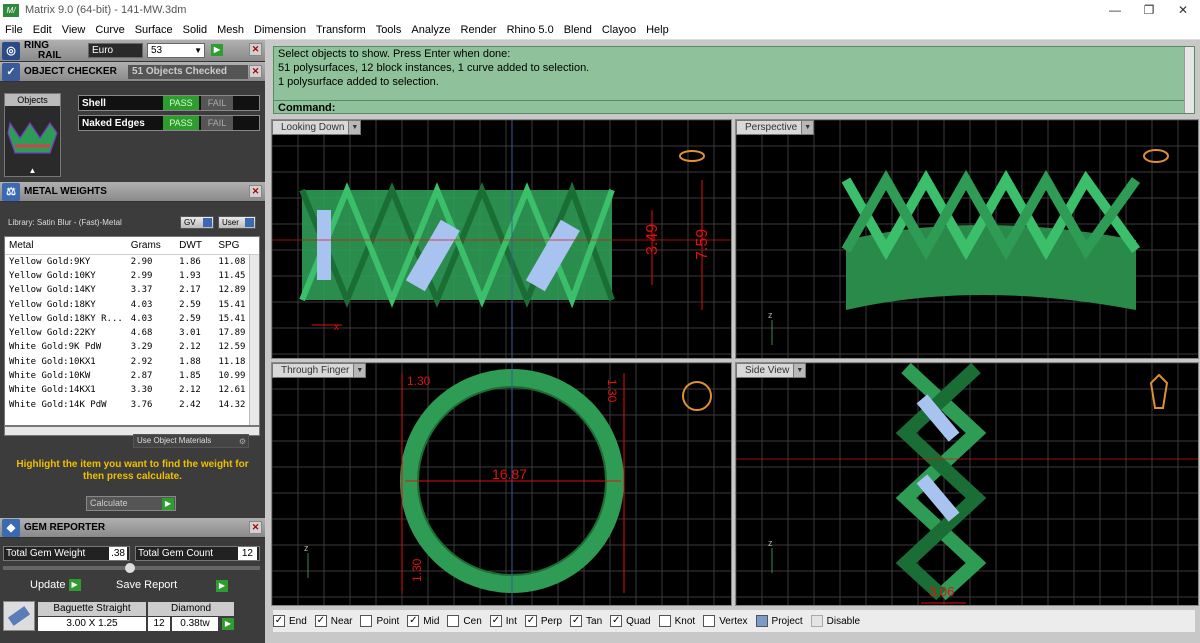 The height and width of the screenshot is (643, 1200). Describe the element at coordinates (430, 30) in the screenshot. I see `menu-analyze: Analyze` at that location.